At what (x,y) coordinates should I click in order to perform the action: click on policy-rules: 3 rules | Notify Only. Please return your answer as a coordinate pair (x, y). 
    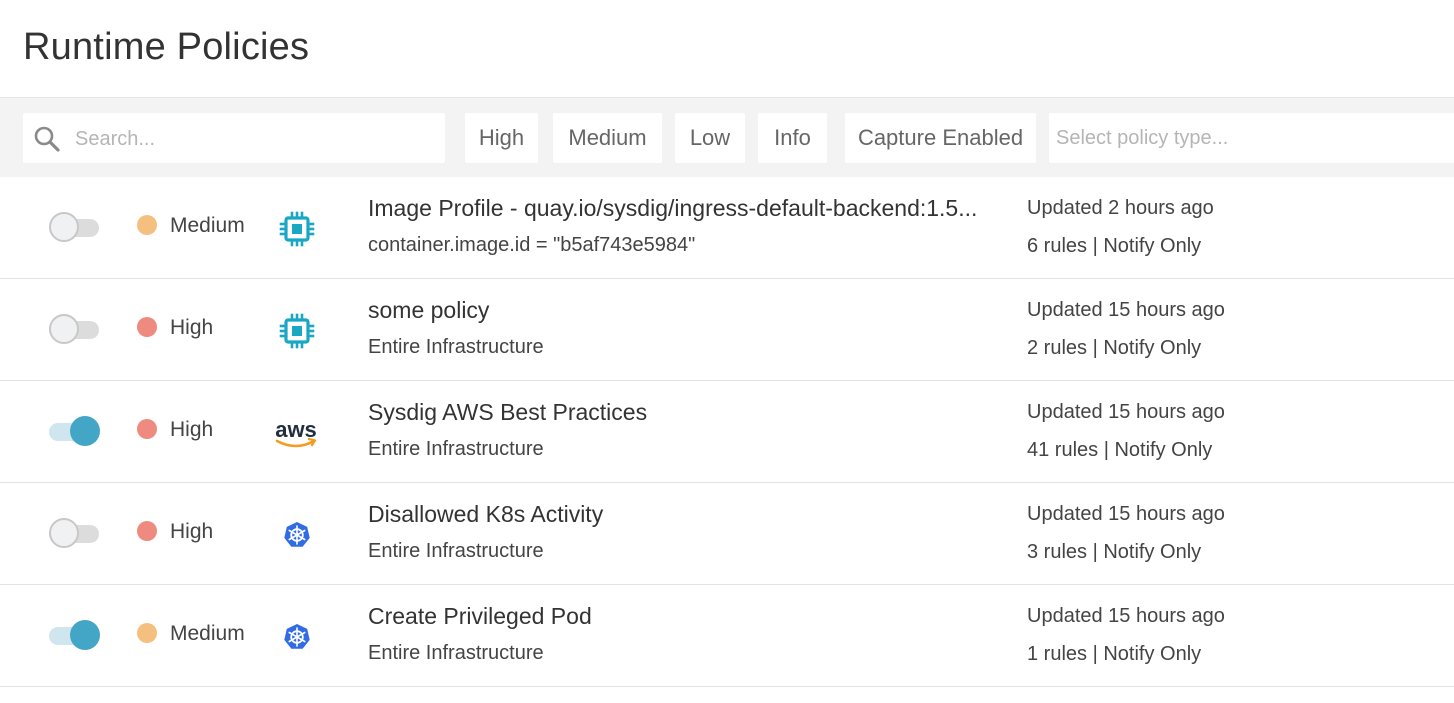
    Looking at the image, I should click on (1114, 552).